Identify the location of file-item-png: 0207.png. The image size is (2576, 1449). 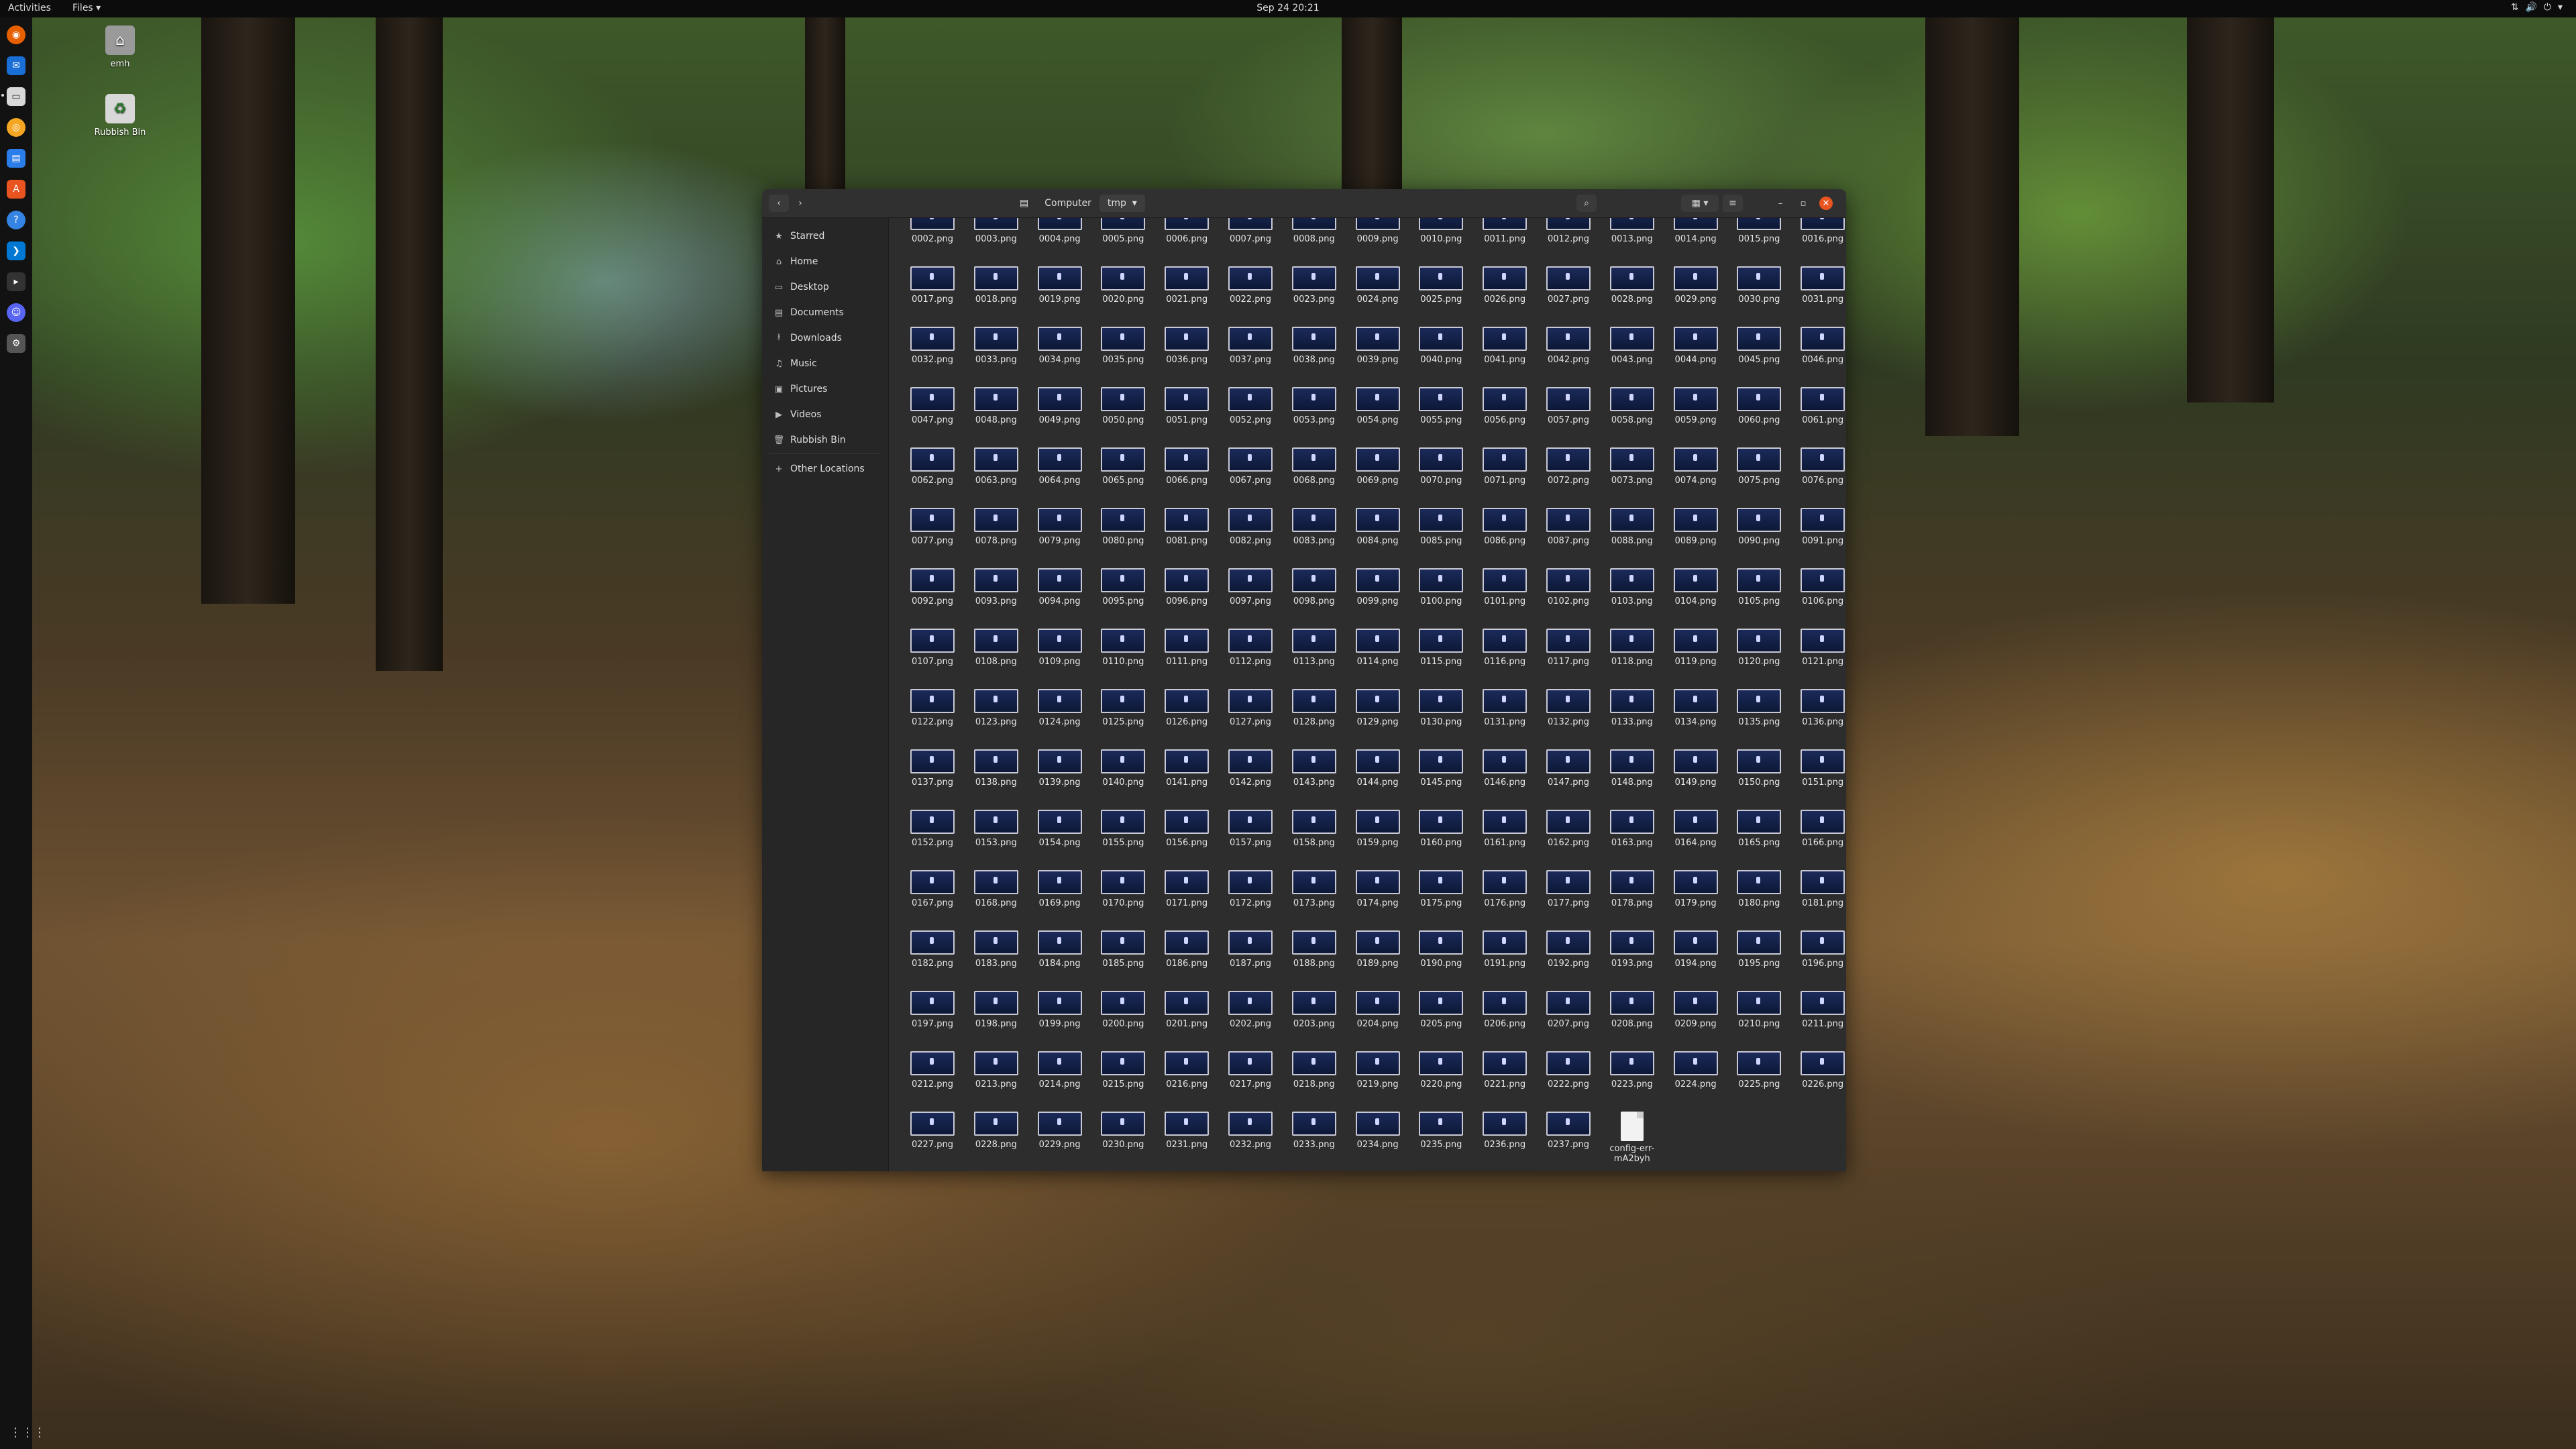
(1568, 1010).